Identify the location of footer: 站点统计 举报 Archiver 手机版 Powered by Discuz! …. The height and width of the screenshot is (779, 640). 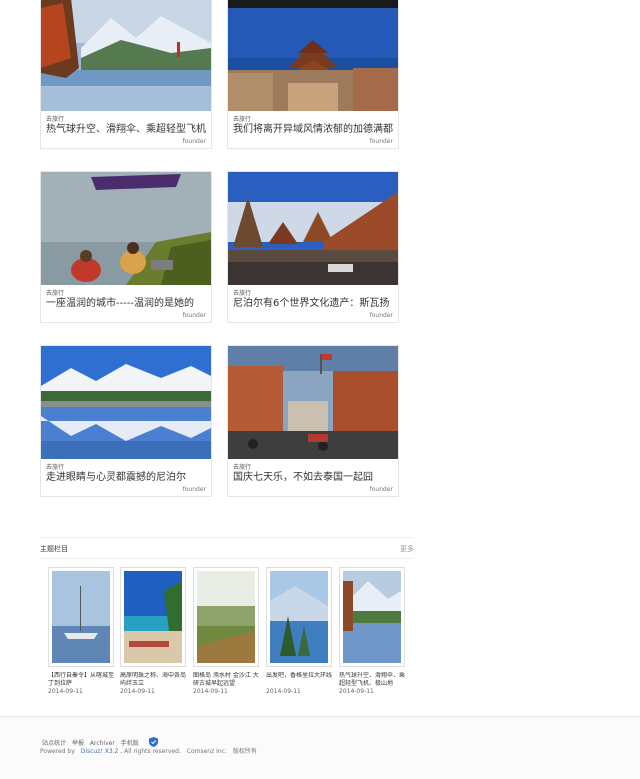
(320, 747).